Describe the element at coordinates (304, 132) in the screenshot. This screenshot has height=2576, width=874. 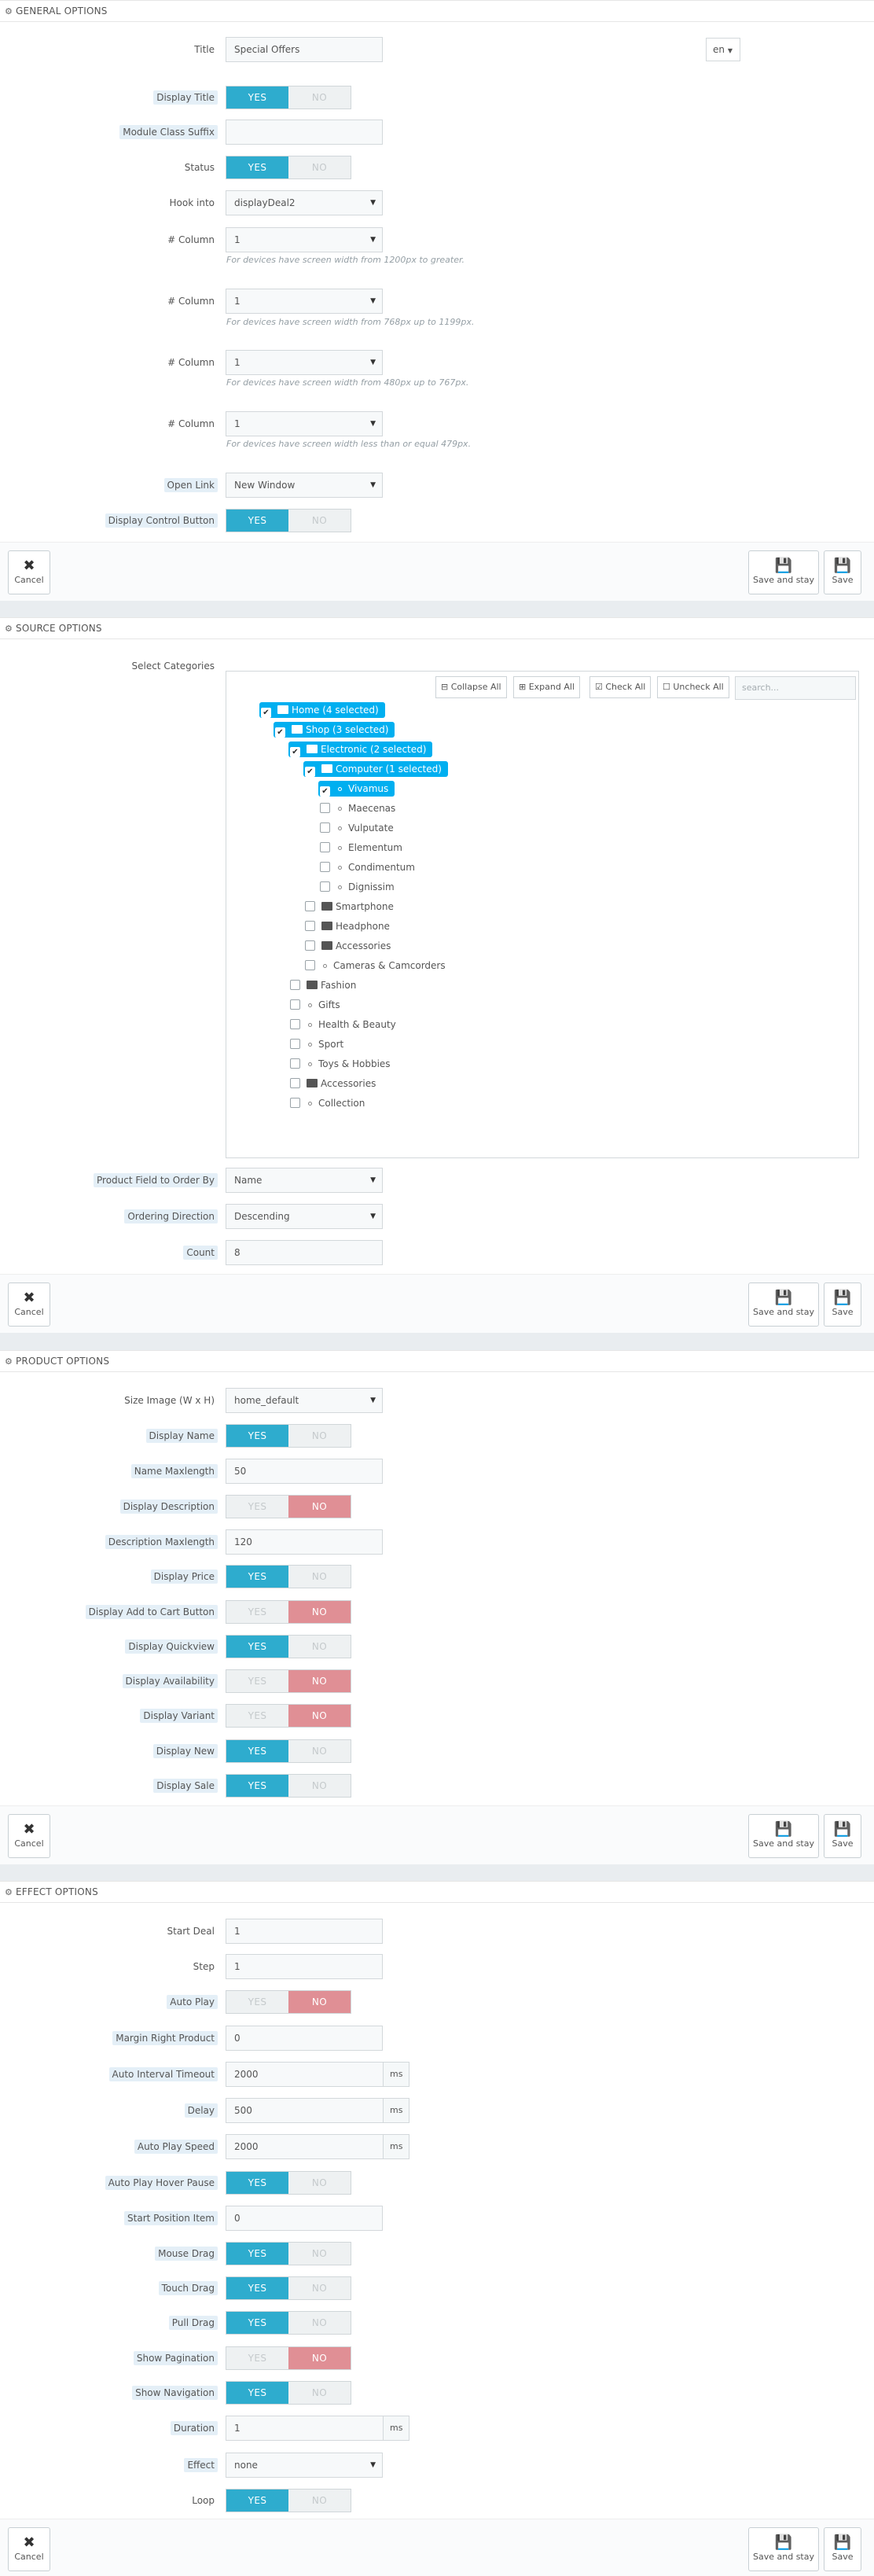
I see `module-class-suffix-input` at that location.